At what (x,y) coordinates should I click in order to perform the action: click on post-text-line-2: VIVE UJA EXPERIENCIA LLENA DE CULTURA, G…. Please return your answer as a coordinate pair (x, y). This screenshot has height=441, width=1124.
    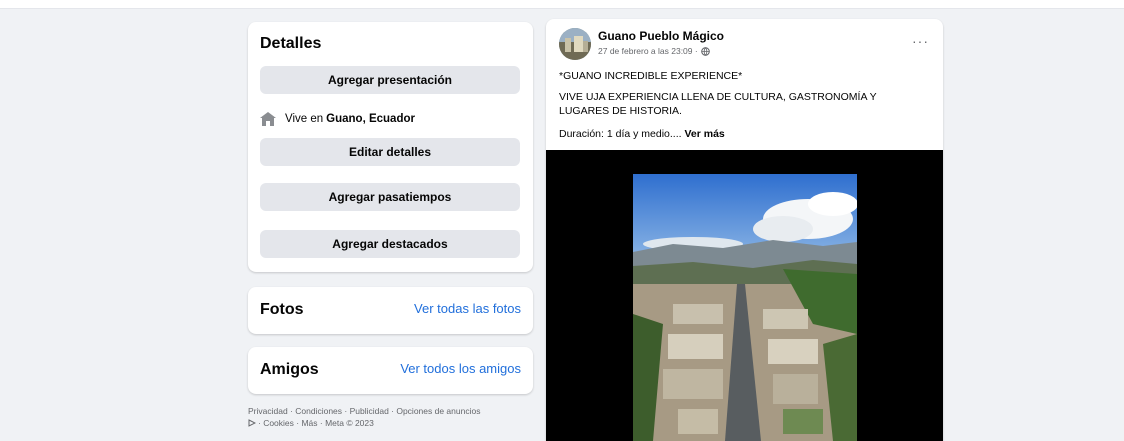
    Looking at the image, I should click on (718, 104).